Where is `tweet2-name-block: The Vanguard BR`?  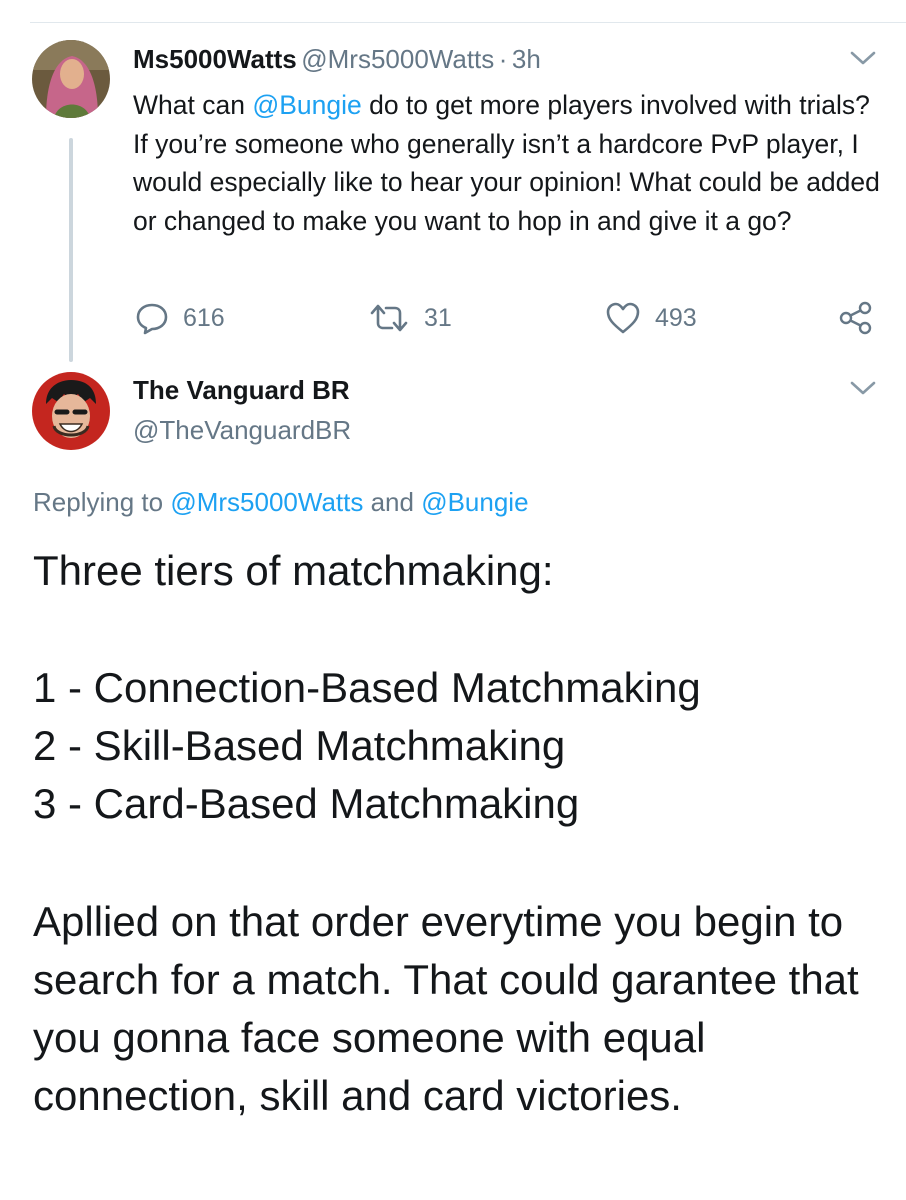
tweet2-name-block: The Vanguard BR is located at coordinates (241, 390).